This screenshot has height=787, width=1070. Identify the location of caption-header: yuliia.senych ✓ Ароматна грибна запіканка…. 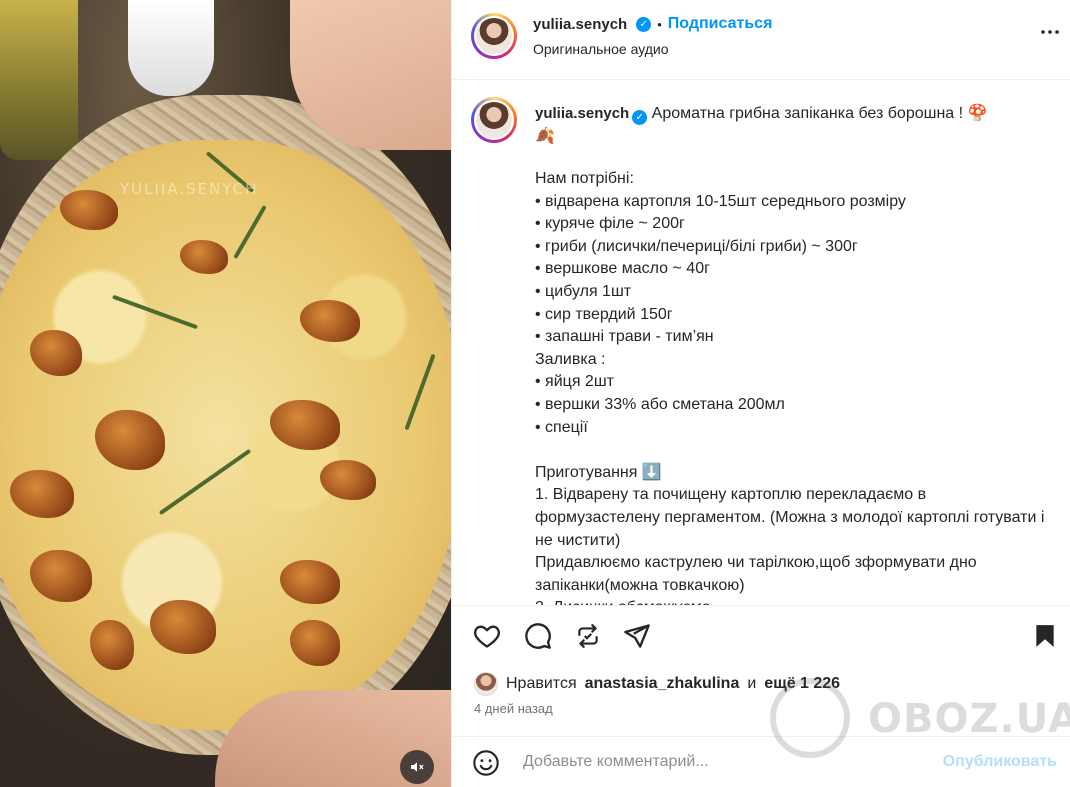
(790, 125).